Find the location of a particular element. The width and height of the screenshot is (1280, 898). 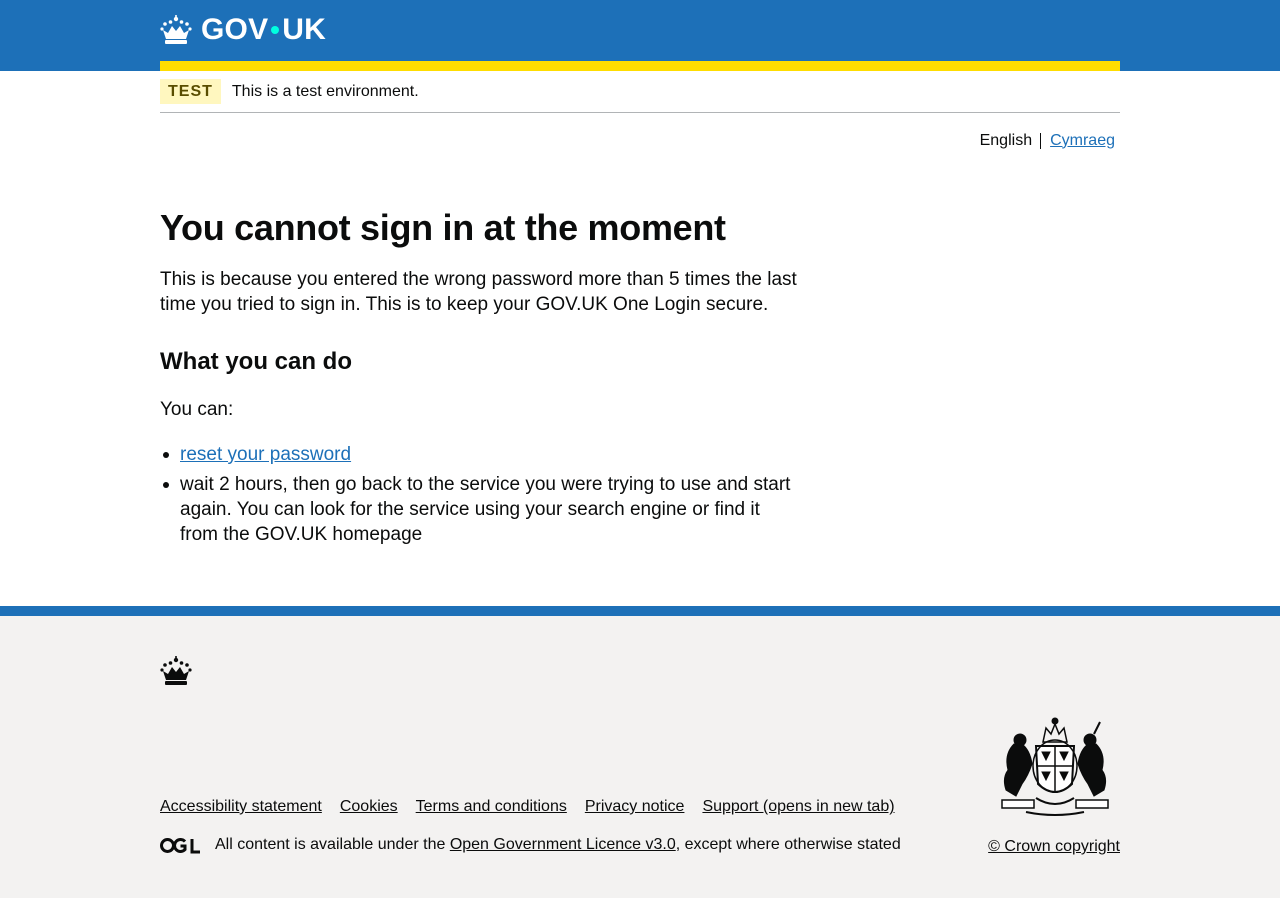

govuk-logo-link: GOV UK is located at coordinates (243, 30).